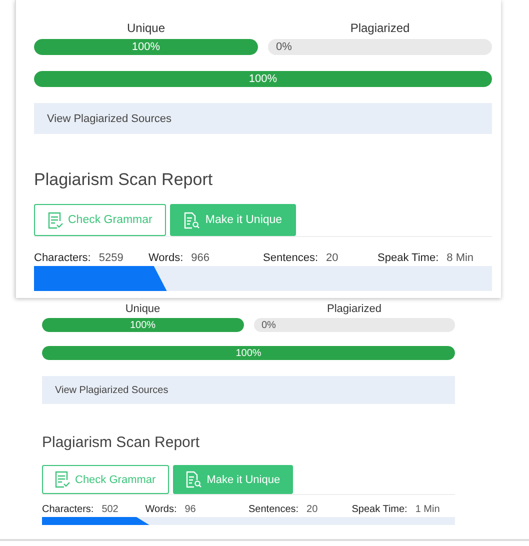 The height and width of the screenshot is (546, 529). What do you see at coordinates (190, 509) in the screenshot?
I see `stat-value: 96` at bounding box center [190, 509].